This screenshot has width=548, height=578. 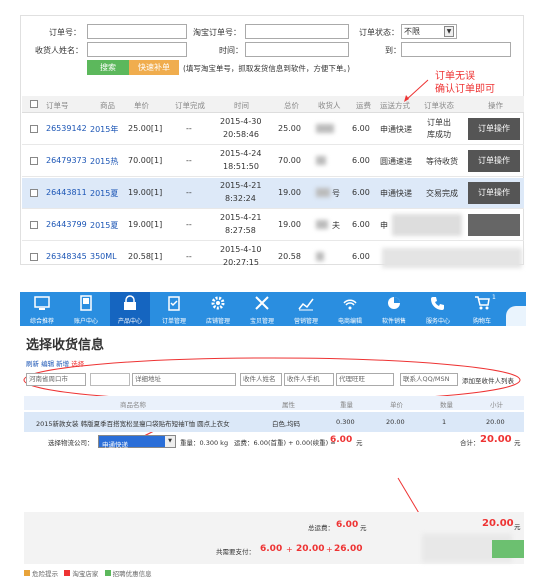 What do you see at coordinates (170, 441) in the screenshot?
I see `chevron-down-icon: ▼` at bounding box center [170, 441].